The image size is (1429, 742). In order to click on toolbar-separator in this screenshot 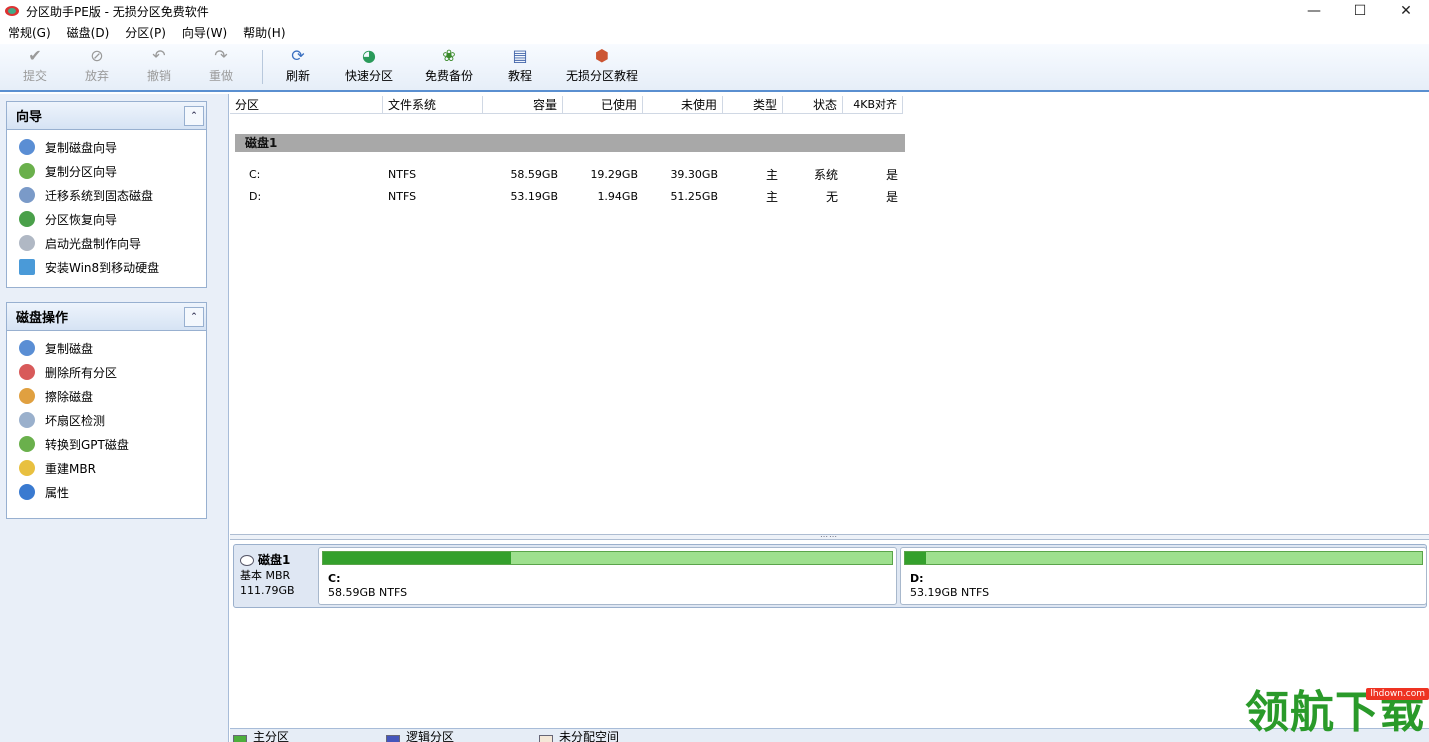, I will do `click(262, 67)`.